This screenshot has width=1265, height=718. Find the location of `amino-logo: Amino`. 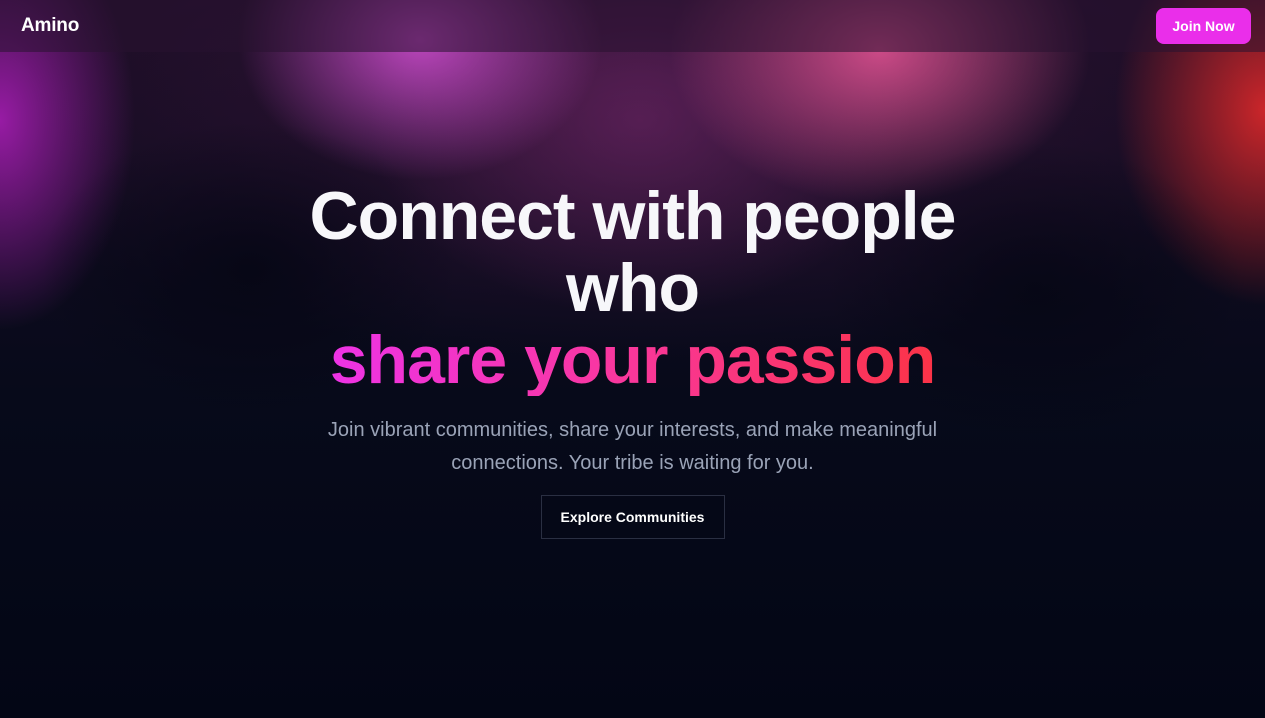

amino-logo: Amino is located at coordinates (50, 26).